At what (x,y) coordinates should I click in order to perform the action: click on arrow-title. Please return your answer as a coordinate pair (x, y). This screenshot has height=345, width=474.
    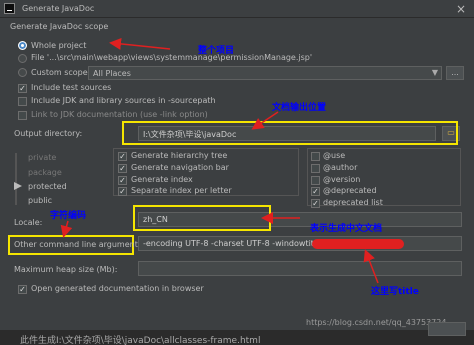
    Looking at the image, I should click on (371, 266).